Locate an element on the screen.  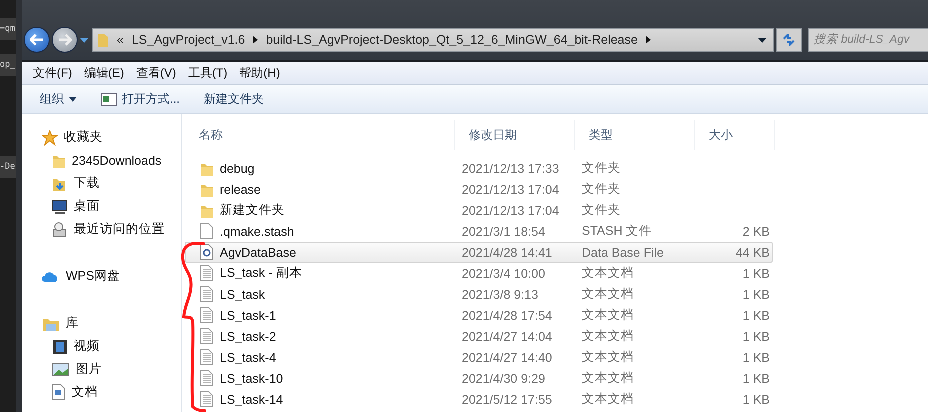
back-arrow-icon is located at coordinates (37, 40).